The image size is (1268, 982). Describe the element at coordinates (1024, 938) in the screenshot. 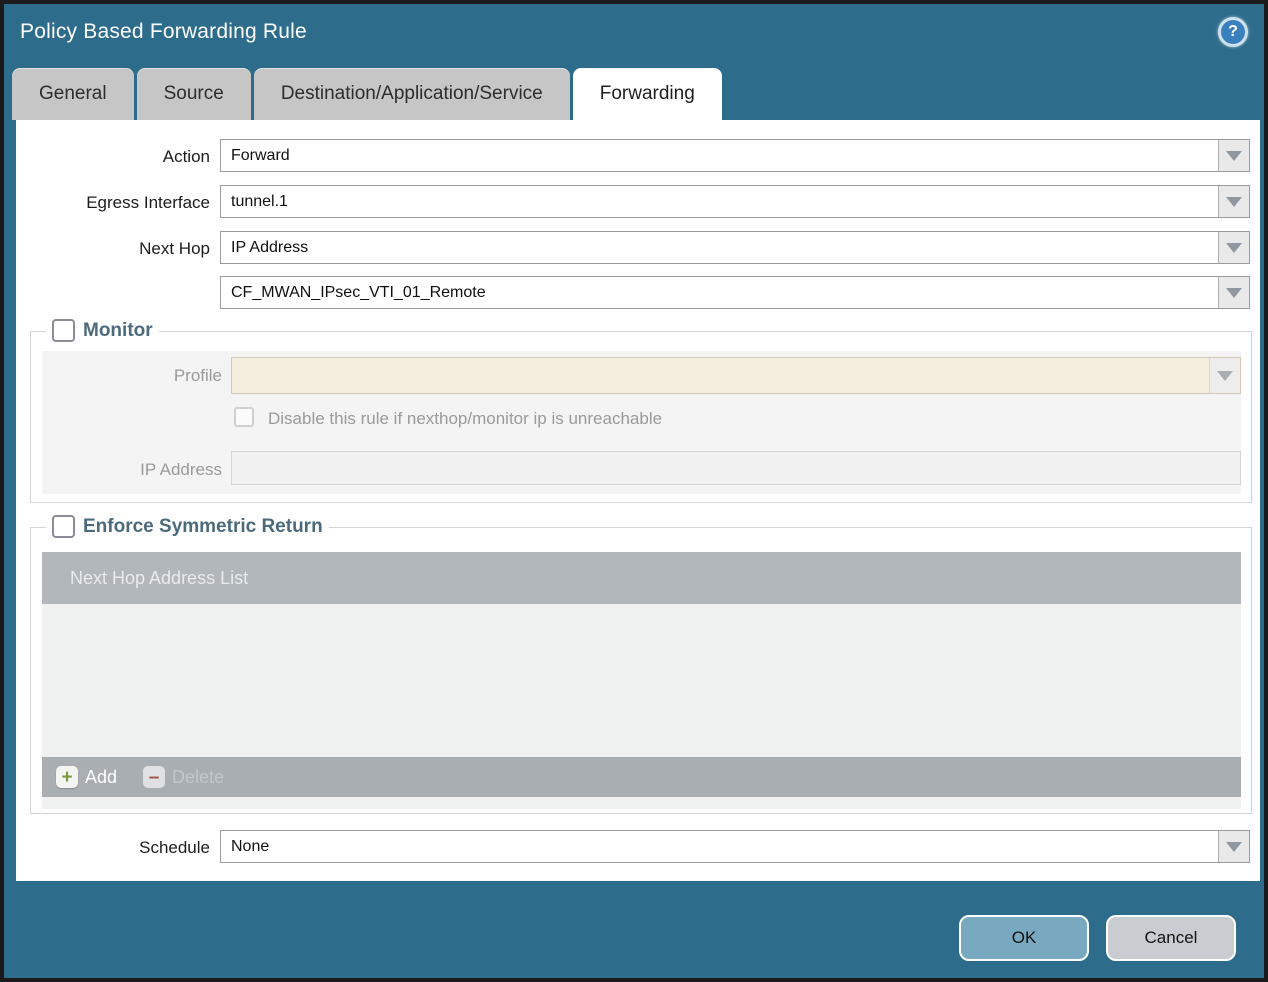

I see `ok-button: OK` at that location.